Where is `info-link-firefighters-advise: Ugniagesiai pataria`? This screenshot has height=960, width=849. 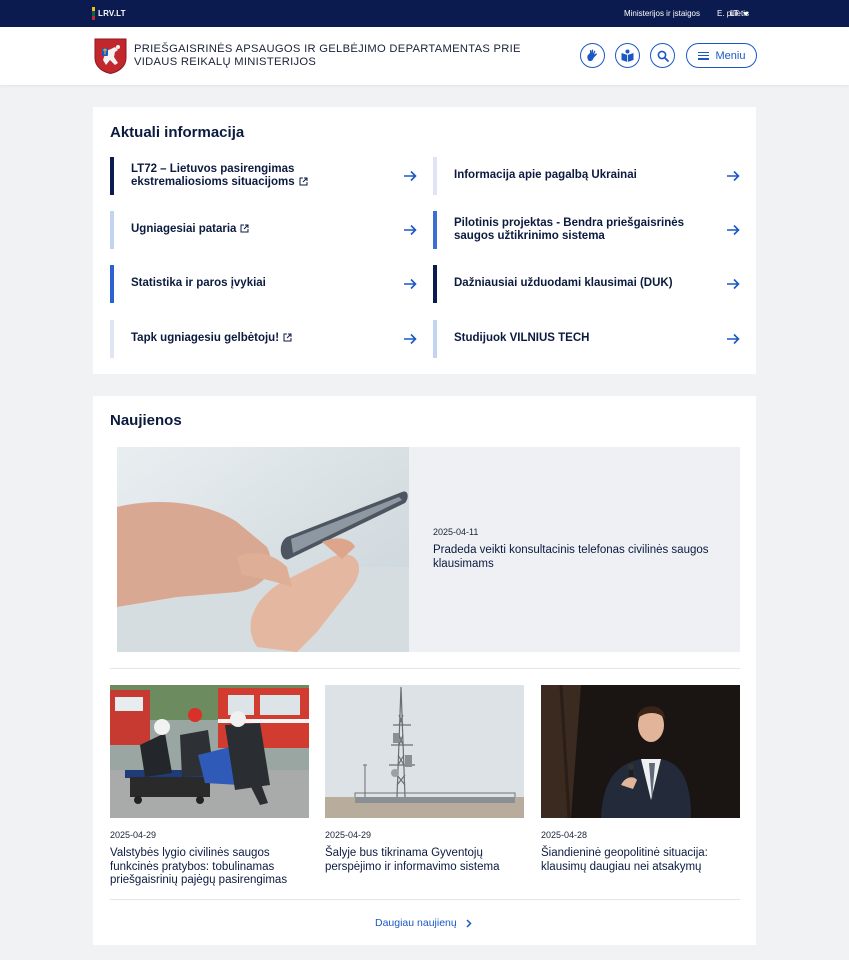
info-link-firefighters-advise: Ugniagesiai pataria is located at coordinates (263, 230).